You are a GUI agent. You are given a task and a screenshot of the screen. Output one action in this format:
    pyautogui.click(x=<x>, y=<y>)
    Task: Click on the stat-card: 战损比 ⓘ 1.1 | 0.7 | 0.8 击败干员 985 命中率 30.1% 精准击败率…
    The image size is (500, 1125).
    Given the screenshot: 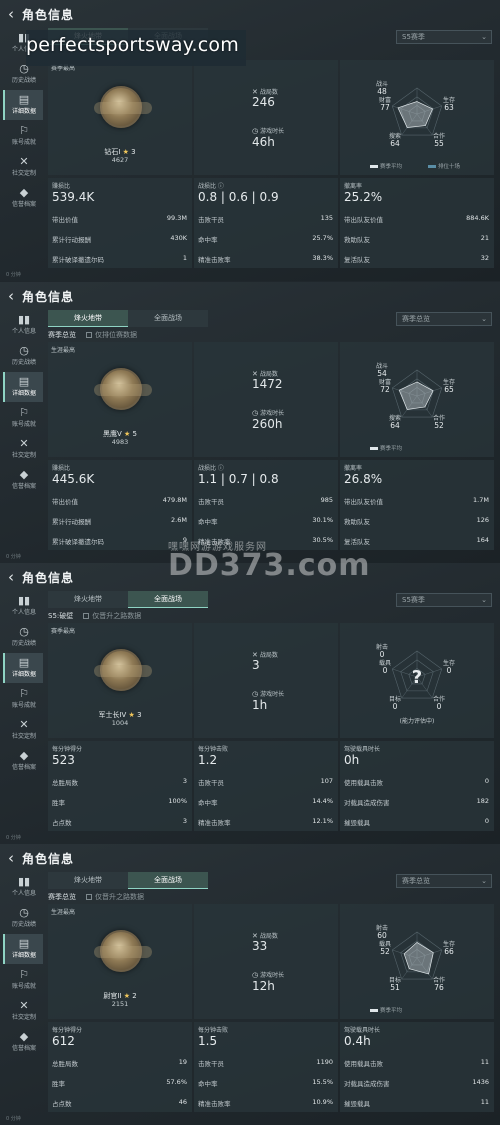 What is the action you would take?
    pyautogui.click(x=266, y=505)
    